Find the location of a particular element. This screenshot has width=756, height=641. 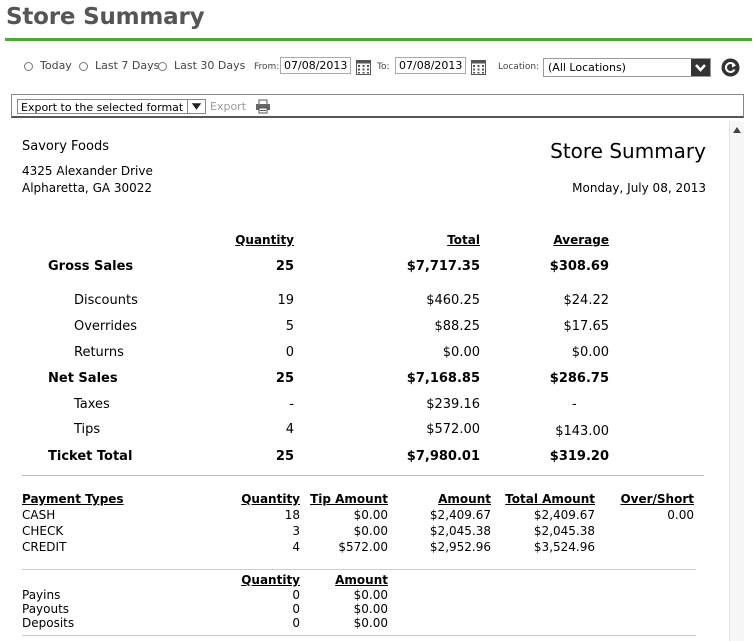

sales-row-label: Gross Sales is located at coordinates (91, 266).